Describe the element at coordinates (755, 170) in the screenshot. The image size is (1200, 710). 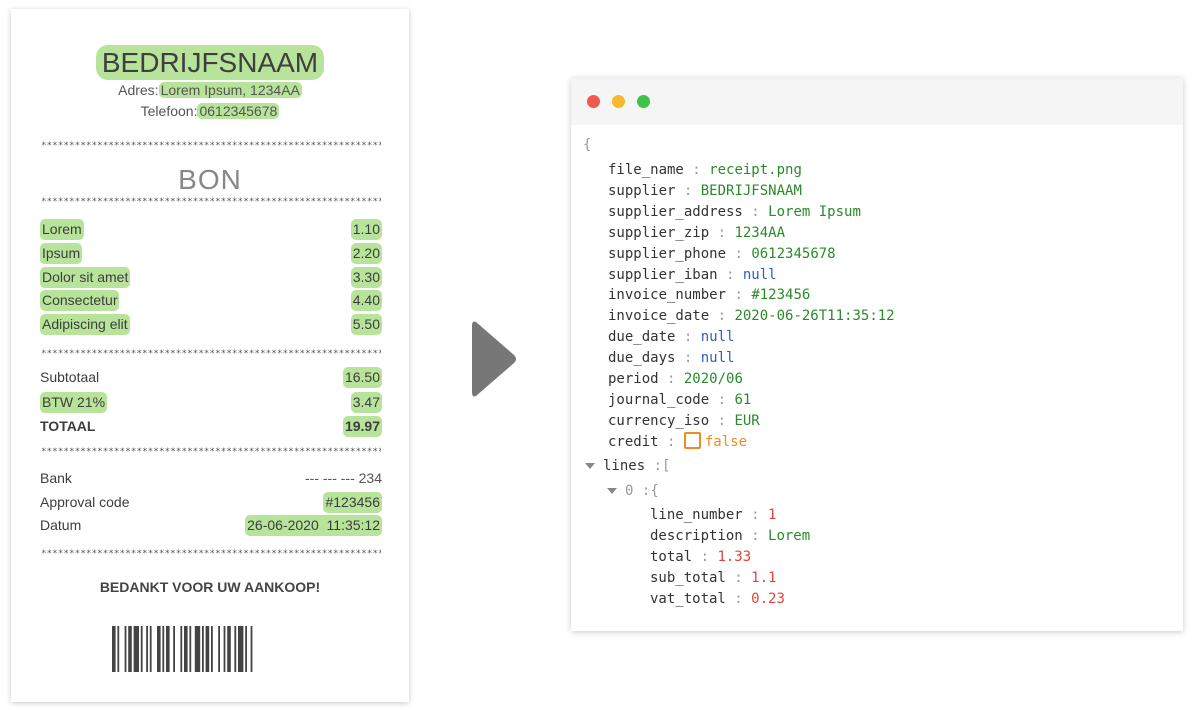
I see `json-value: receipt.png` at that location.